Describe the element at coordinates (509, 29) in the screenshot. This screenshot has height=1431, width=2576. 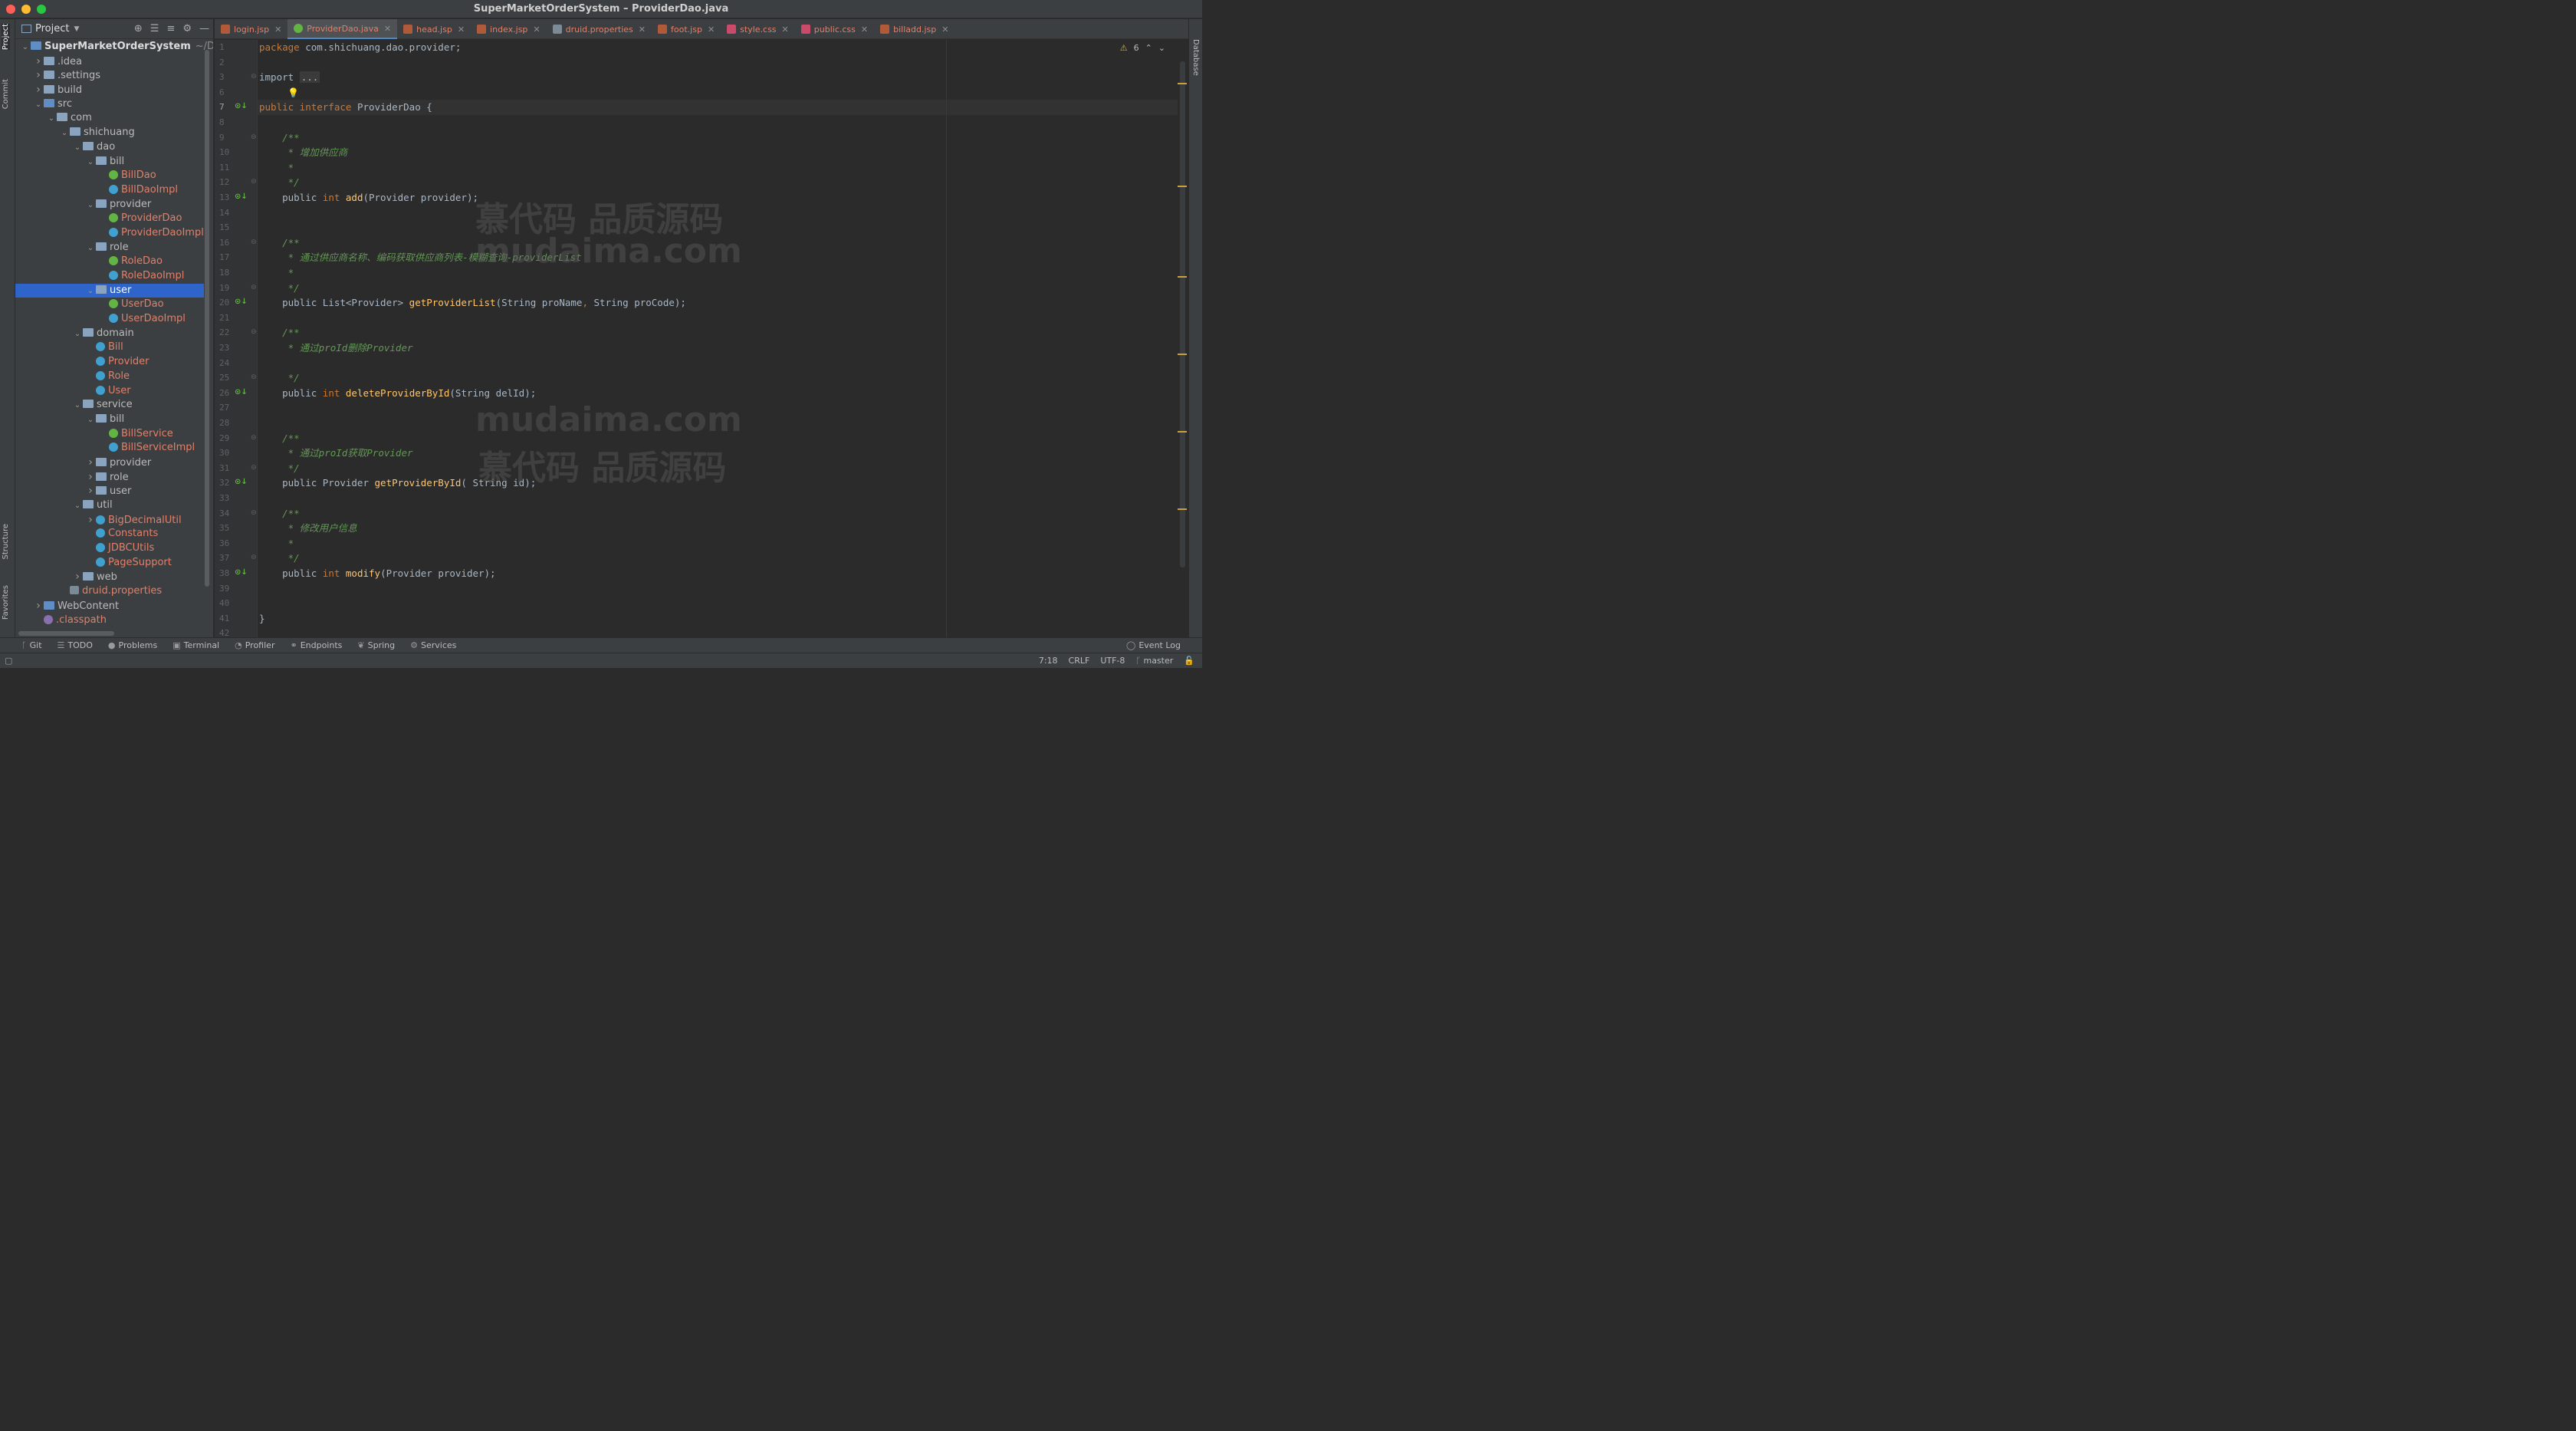
I see `editor-tab: index.jsp ✕` at that location.